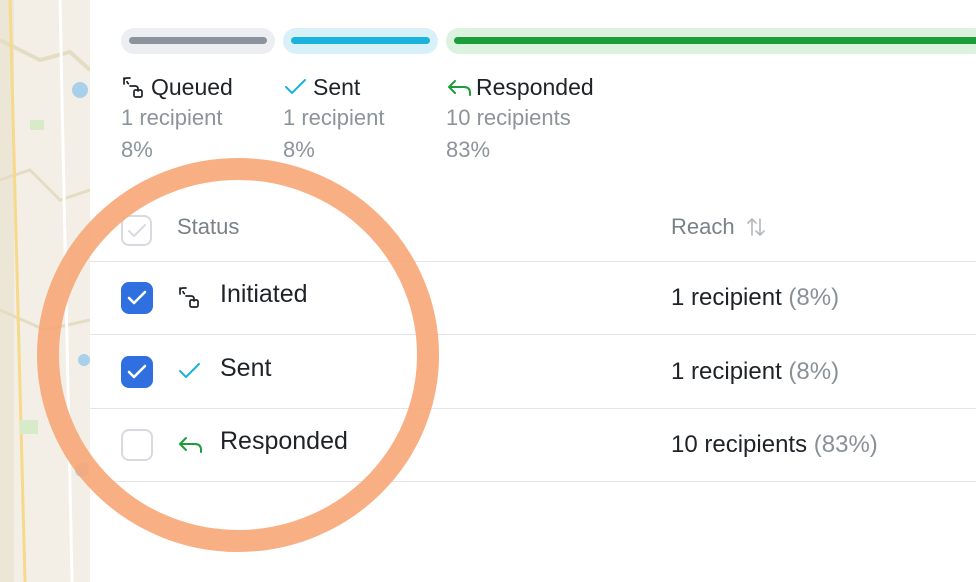 The image size is (976, 582). I want to click on table-header: Status Reach, so click(533, 231).